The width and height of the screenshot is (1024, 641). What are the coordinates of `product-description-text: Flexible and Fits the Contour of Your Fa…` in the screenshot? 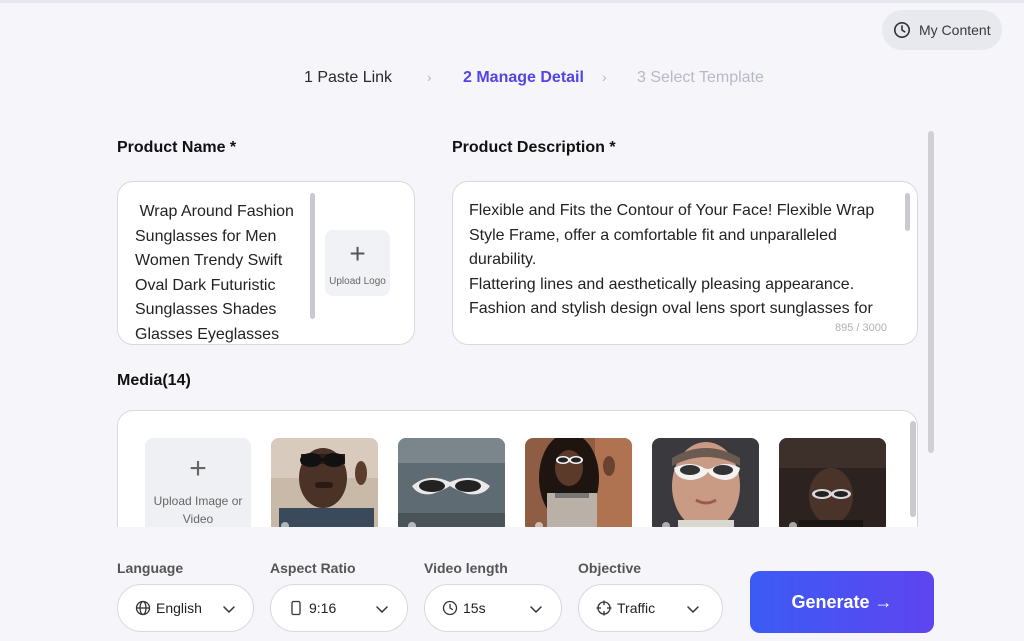 It's located at (684, 260).